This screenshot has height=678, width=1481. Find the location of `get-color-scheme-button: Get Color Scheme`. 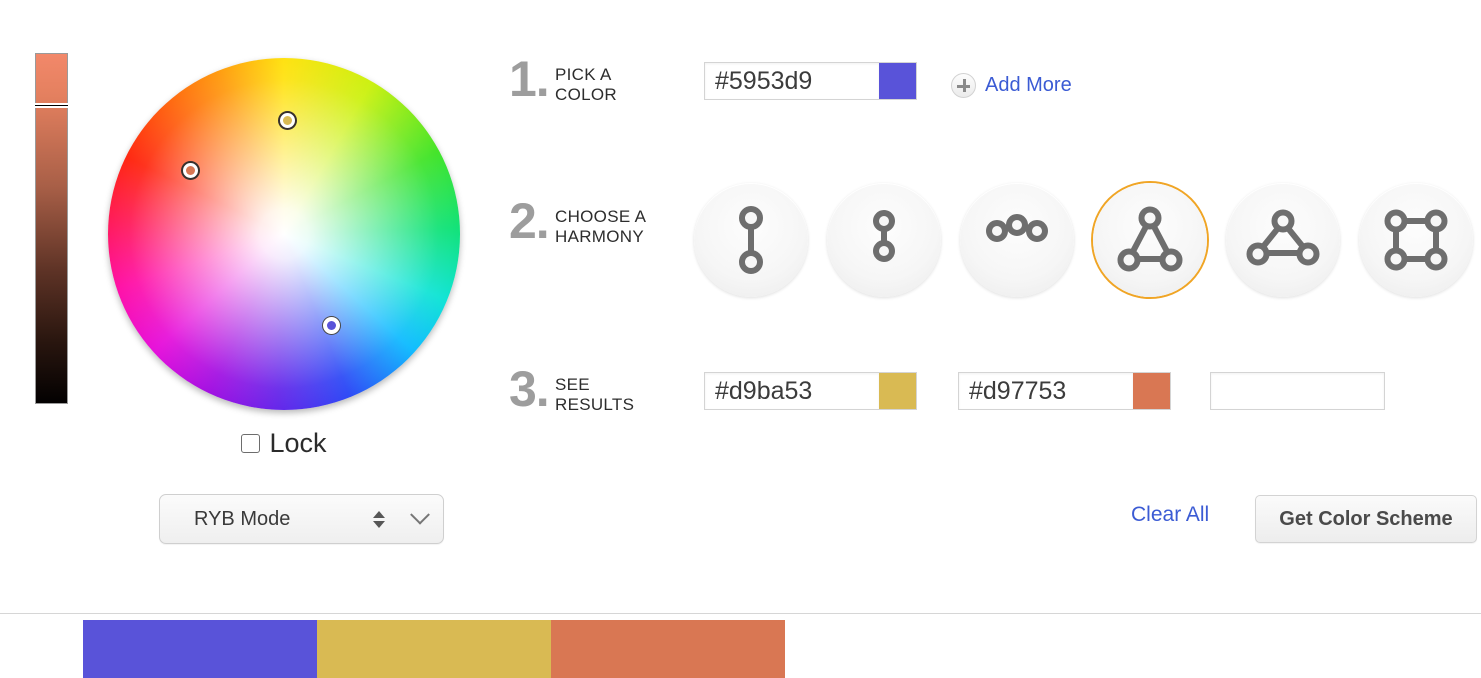

get-color-scheme-button: Get Color Scheme is located at coordinates (1366, 519).